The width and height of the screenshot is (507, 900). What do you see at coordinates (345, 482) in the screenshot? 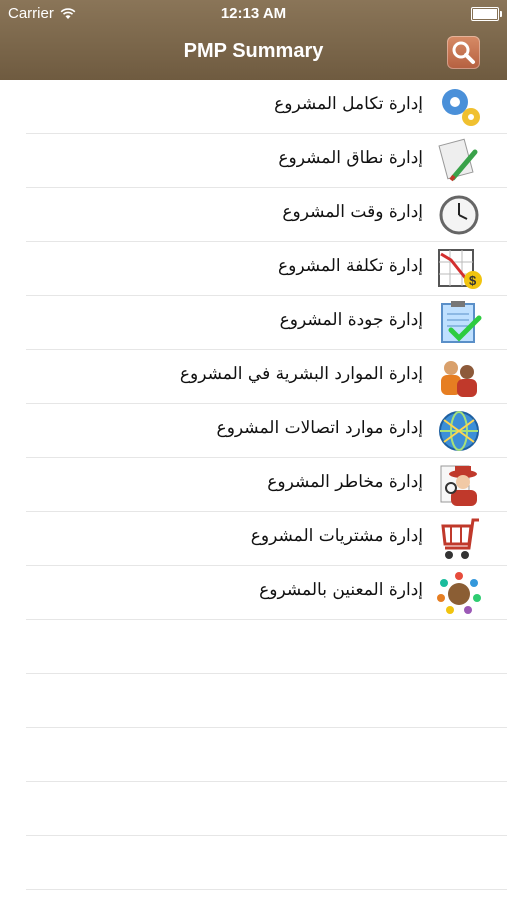
I see `item-label: إدارة مخاطر المشروع` at bounding box center [345, 482].